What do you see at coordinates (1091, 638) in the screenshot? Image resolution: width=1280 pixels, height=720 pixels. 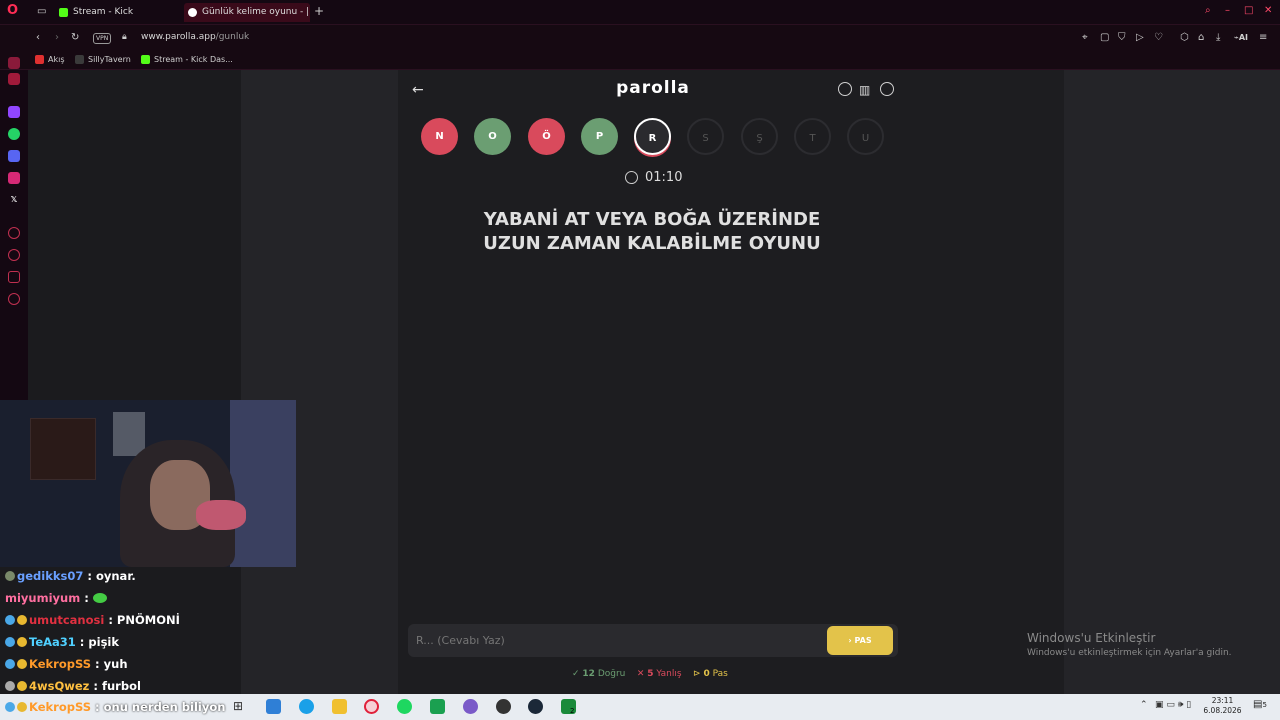 I see `activation-title: Windows'u Etkinleştir` at bounding box center [1091, 638].